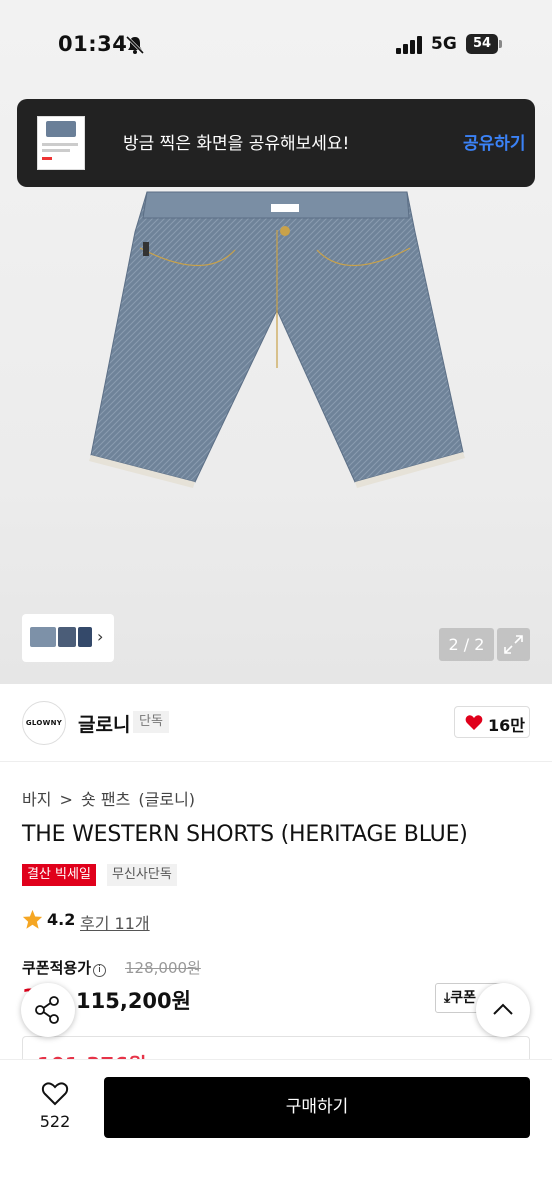 Image resolution: width=552 pixels, height=1200 pixels. Describe the element at coordinates (142, 875) in the screenshot. I see `exclusive-badge: 무신사단독` at that location.